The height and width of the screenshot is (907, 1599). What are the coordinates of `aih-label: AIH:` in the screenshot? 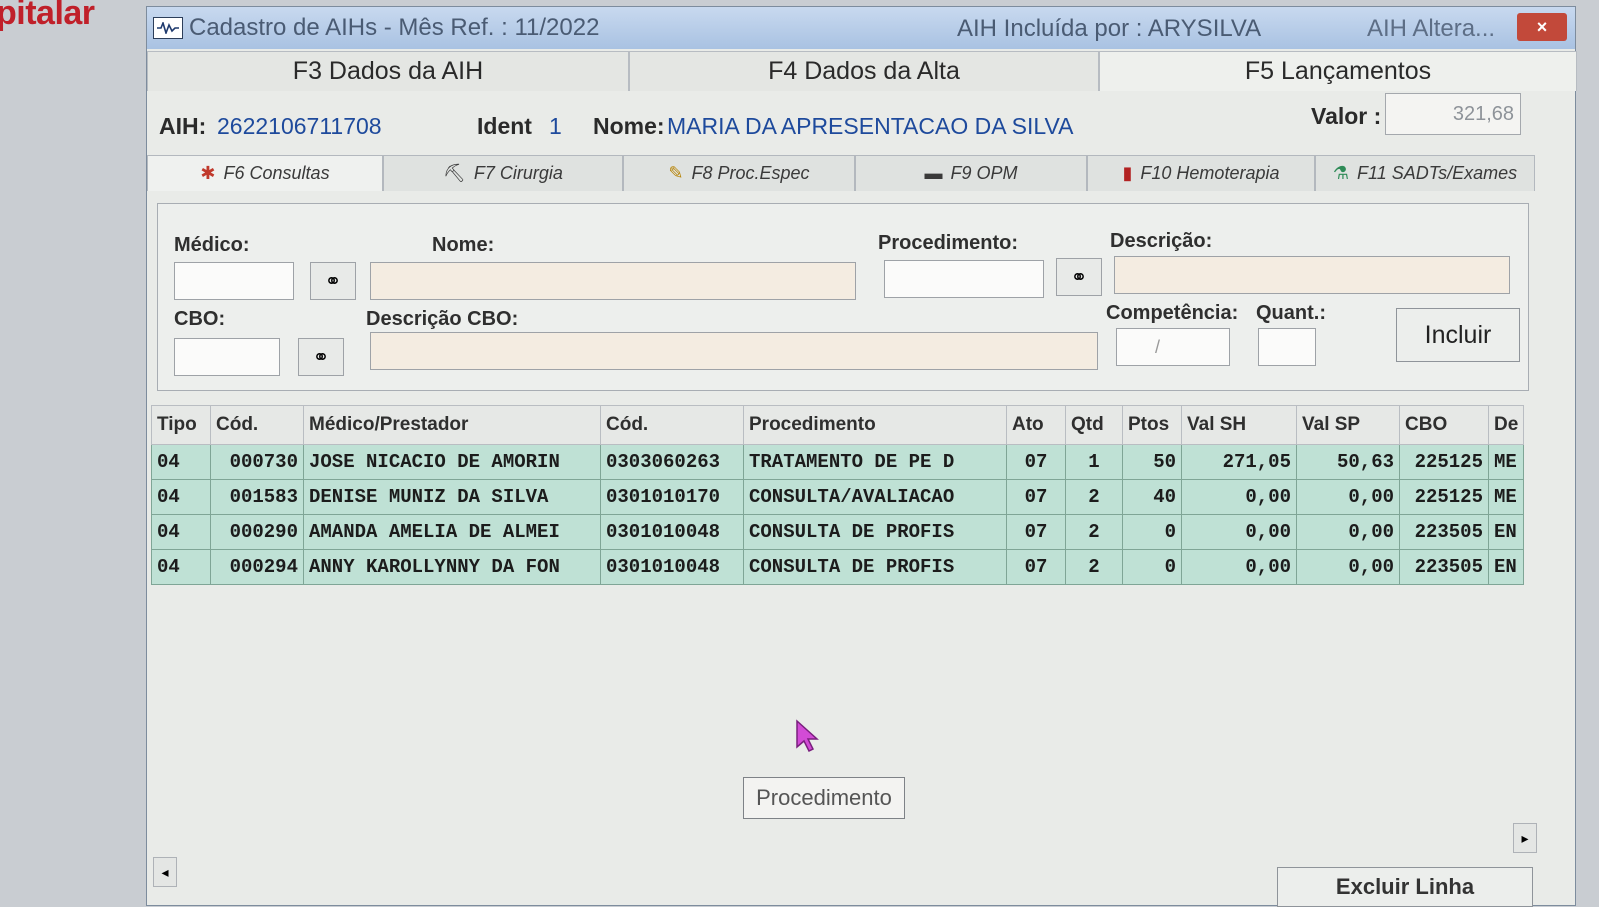 It's located at (183, 126).